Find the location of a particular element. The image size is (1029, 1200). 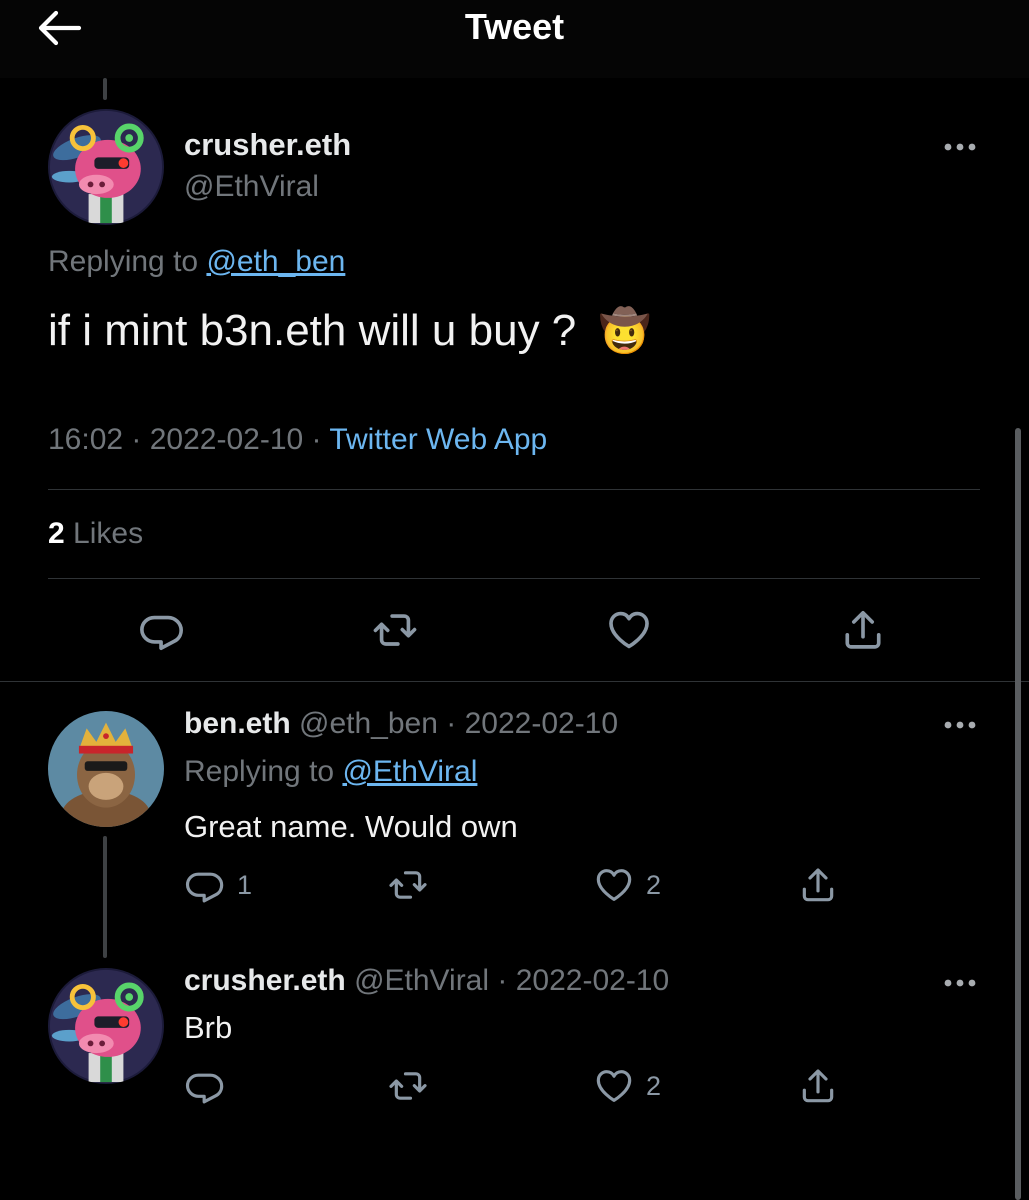

tweet-source-link: Twitter Web App is located at coordinates (438, 439).